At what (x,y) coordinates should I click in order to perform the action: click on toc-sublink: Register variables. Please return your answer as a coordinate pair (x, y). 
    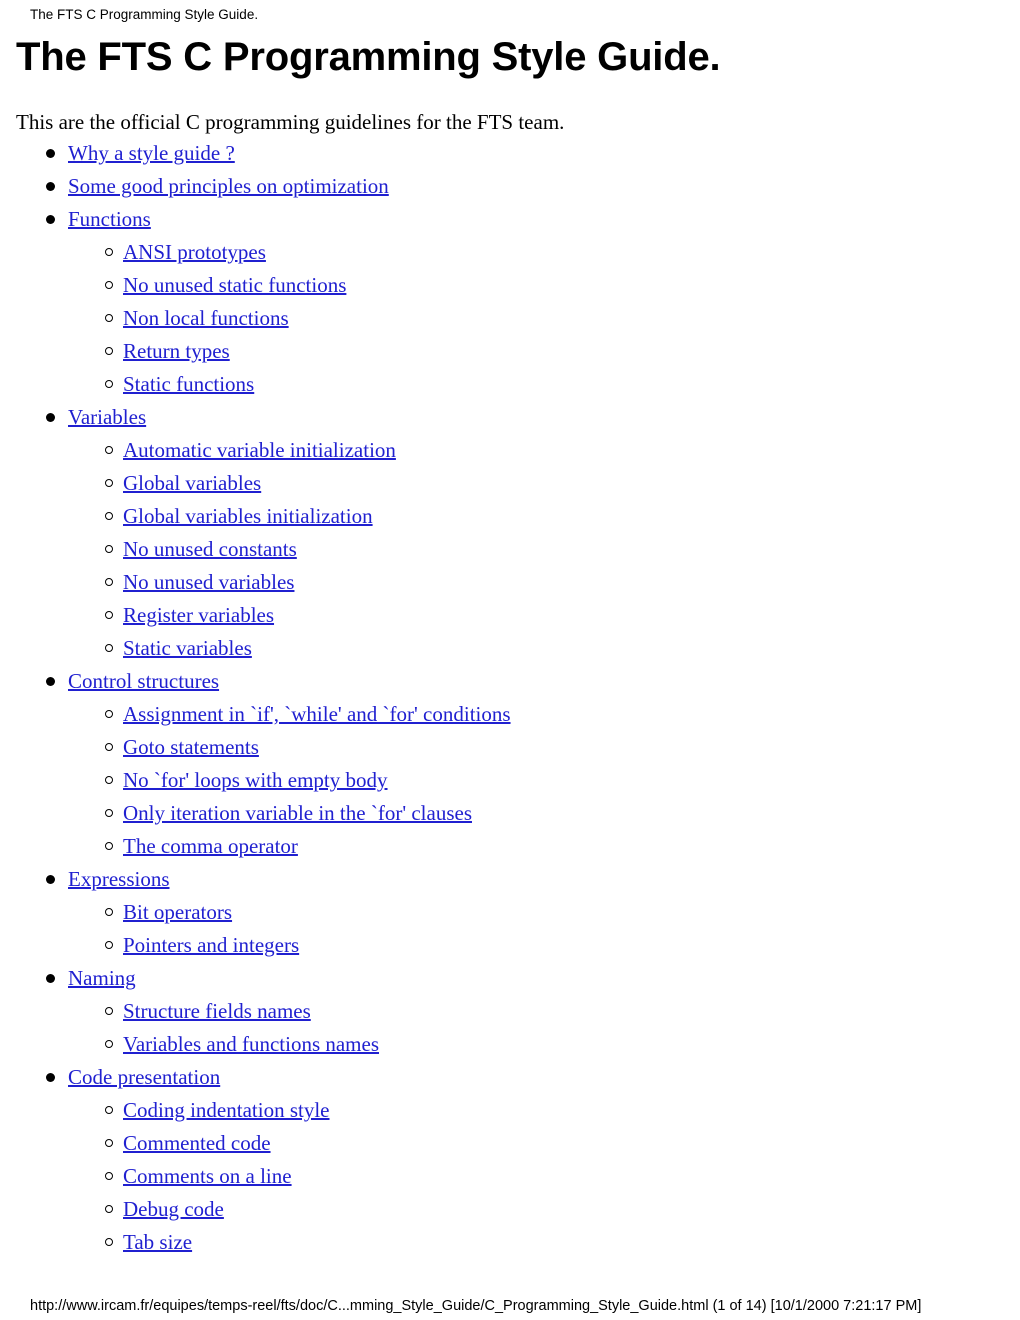
    Looking at the image, I should click on (198, 615).